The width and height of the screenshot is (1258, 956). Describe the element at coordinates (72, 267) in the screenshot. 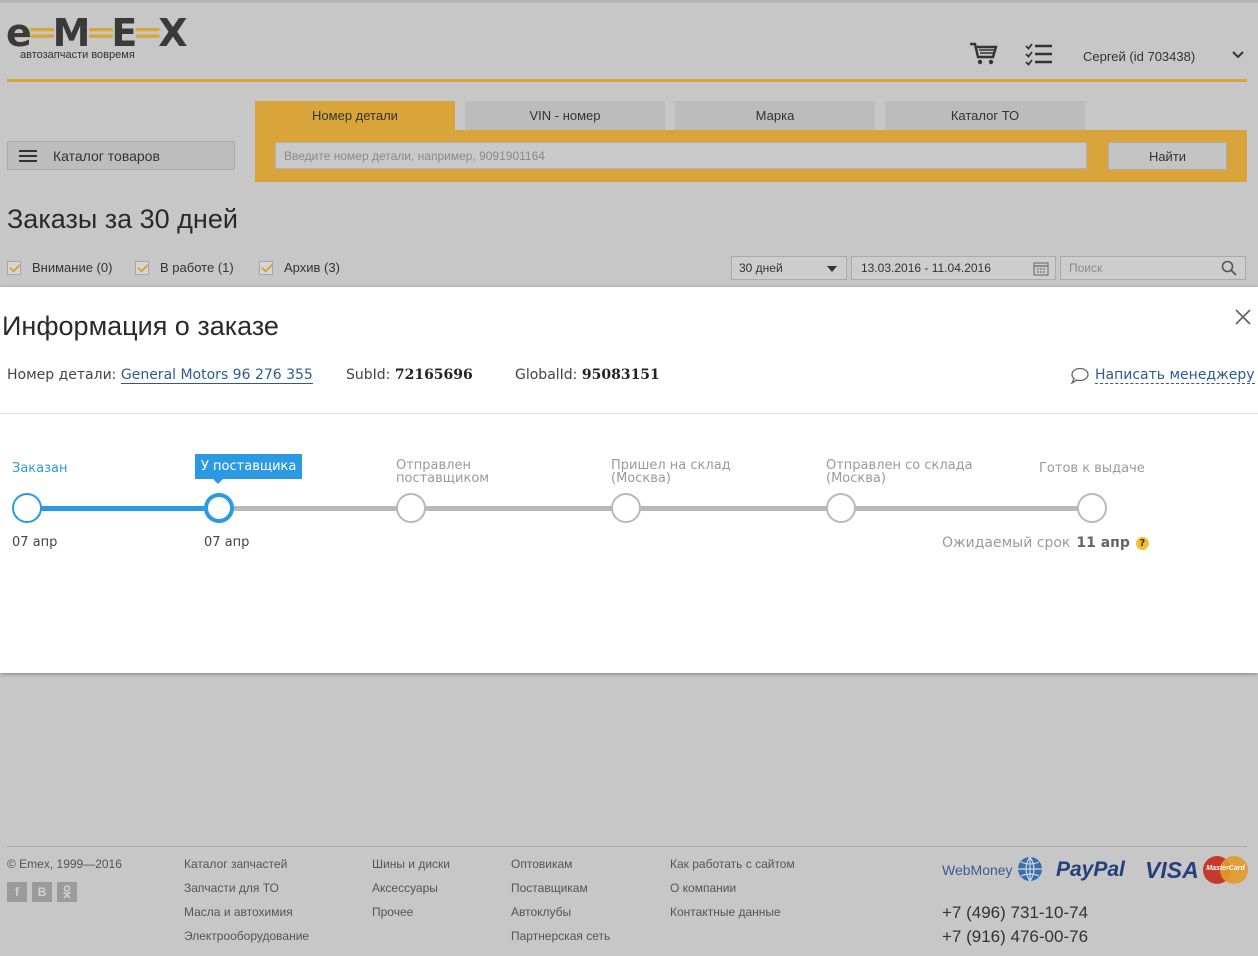

I see `filter-label: Внимание (0)` at that location.